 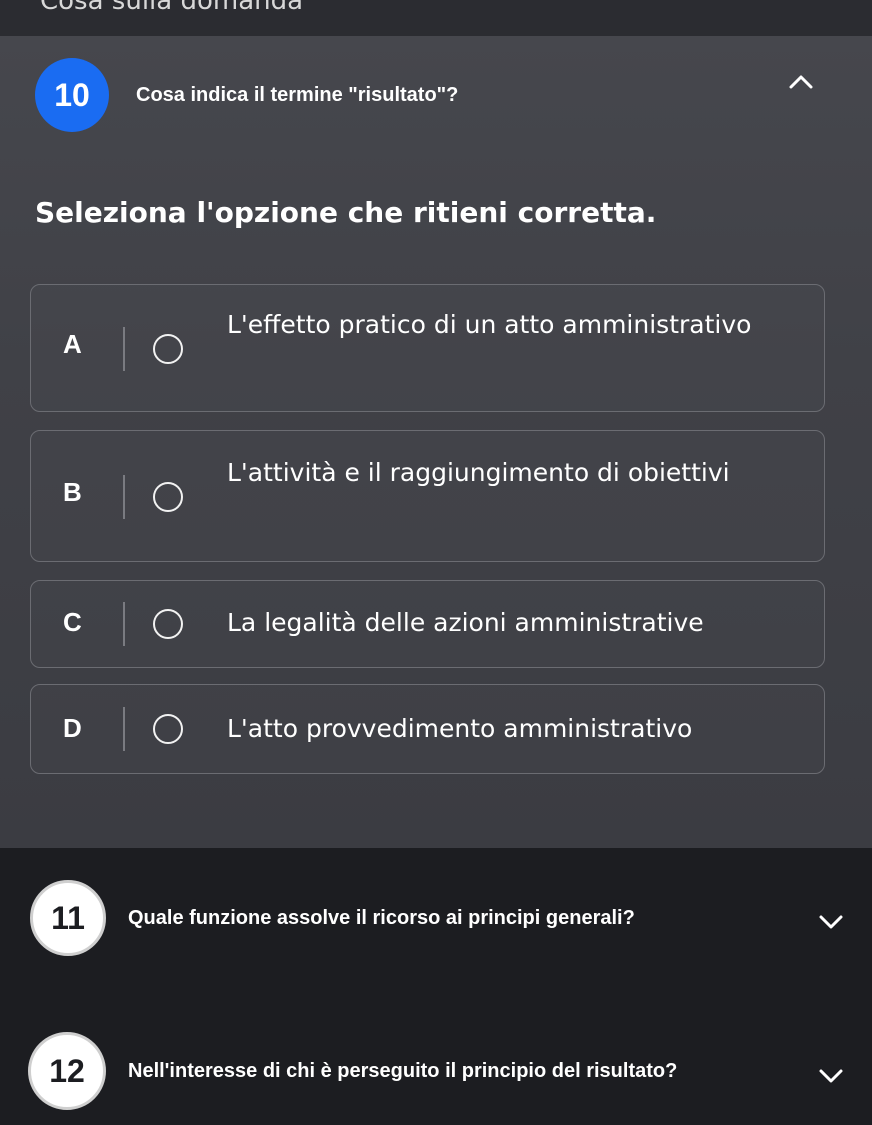 I want to click on question-title: Cosa indica il termine "risultato"?, so click(x=297, y=95).